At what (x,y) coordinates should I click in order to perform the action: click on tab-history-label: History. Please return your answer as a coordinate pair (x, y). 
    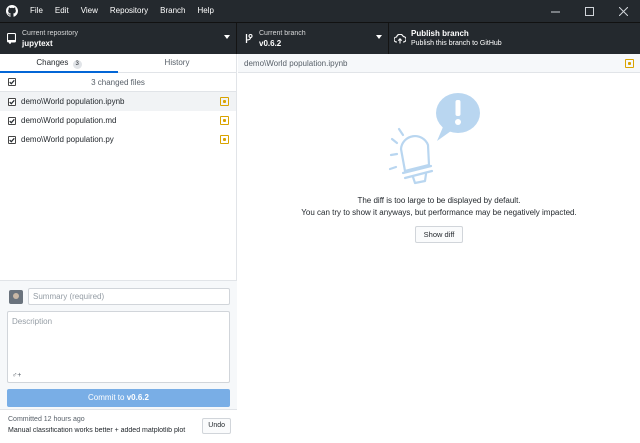
    Looking at the image, I should click on (177, 62).